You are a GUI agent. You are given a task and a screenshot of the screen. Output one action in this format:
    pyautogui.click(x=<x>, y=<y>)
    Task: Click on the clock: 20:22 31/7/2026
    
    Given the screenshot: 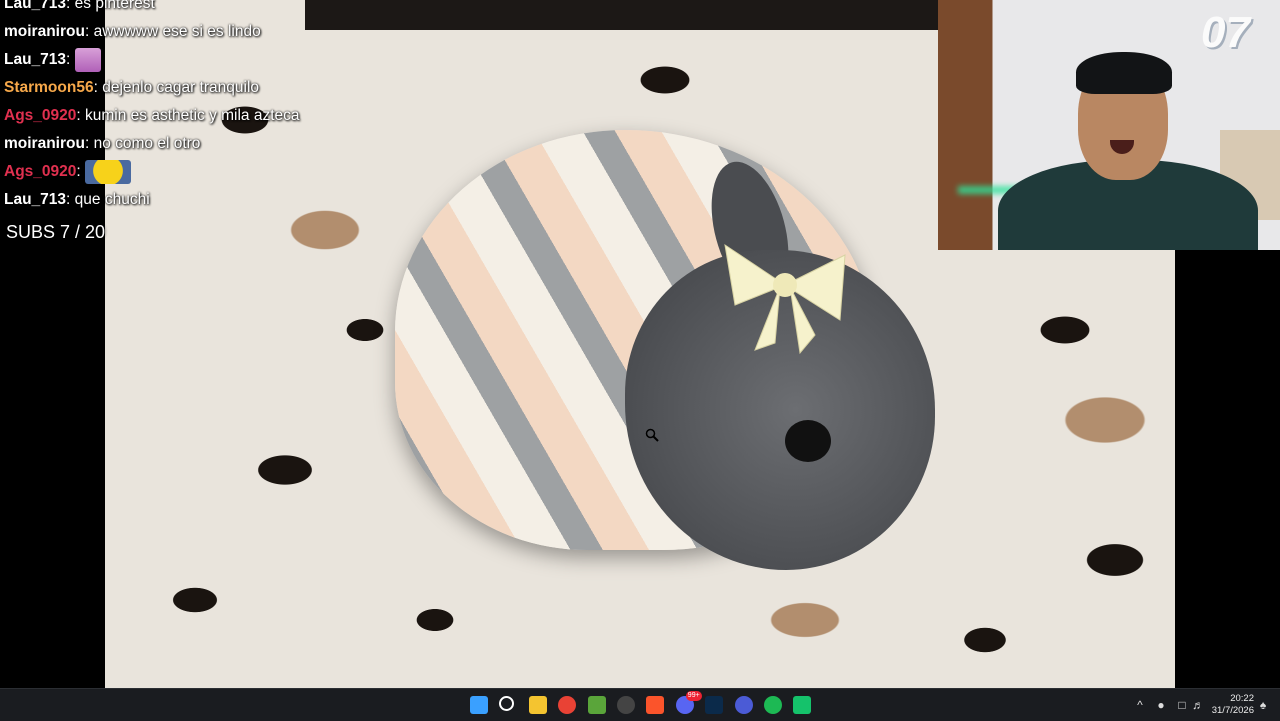 What is the action you would take?
    pyautogui.click(x=1230, y=705)
    